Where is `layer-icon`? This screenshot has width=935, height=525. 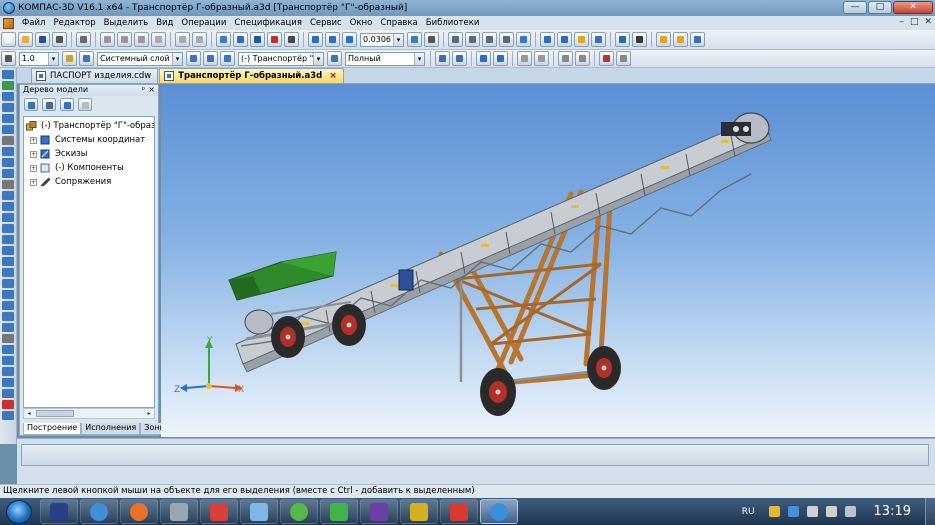
layer-icon is located at coordinates (86, 58).